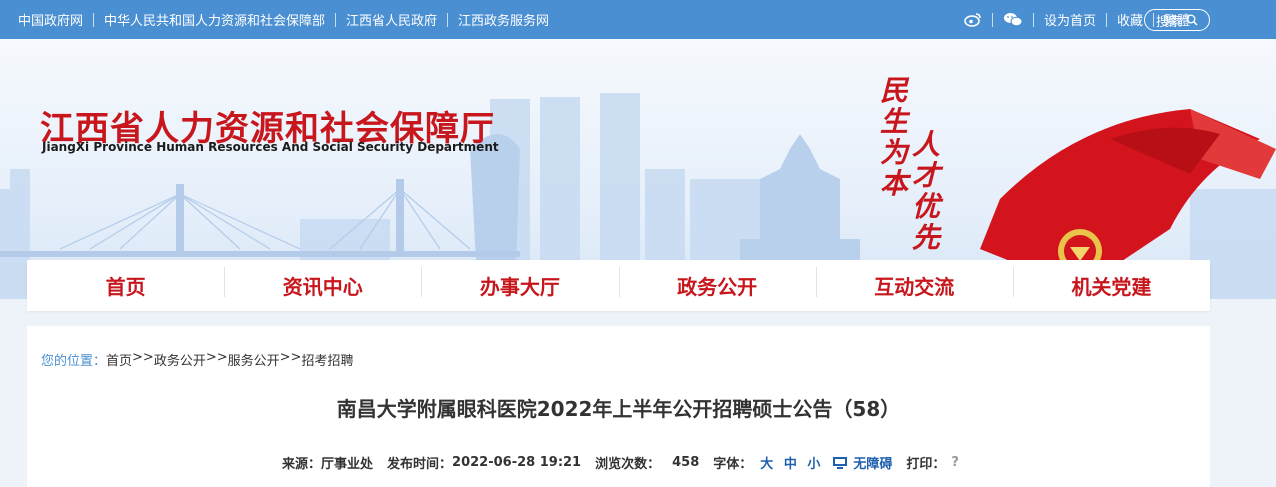 The width and height of the screenshot is (1276, 487). I want to click on views-count: 458, so click(686, 462).